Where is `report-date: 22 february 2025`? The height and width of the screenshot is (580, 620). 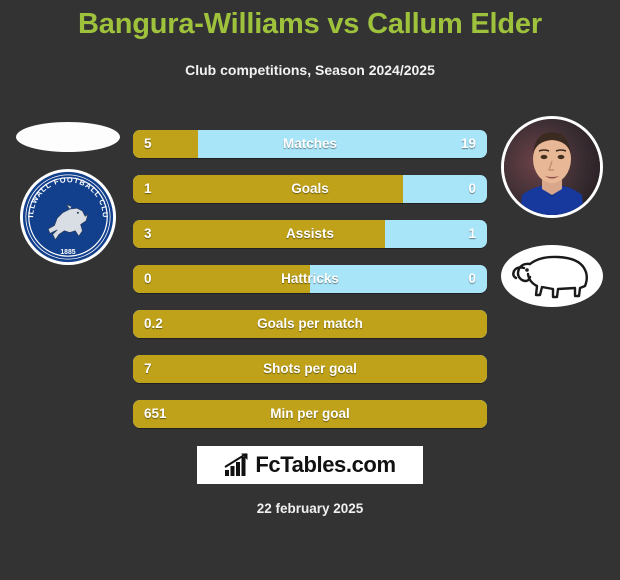
report-date: 22 february 2025 is located at coordinates (310, 508).